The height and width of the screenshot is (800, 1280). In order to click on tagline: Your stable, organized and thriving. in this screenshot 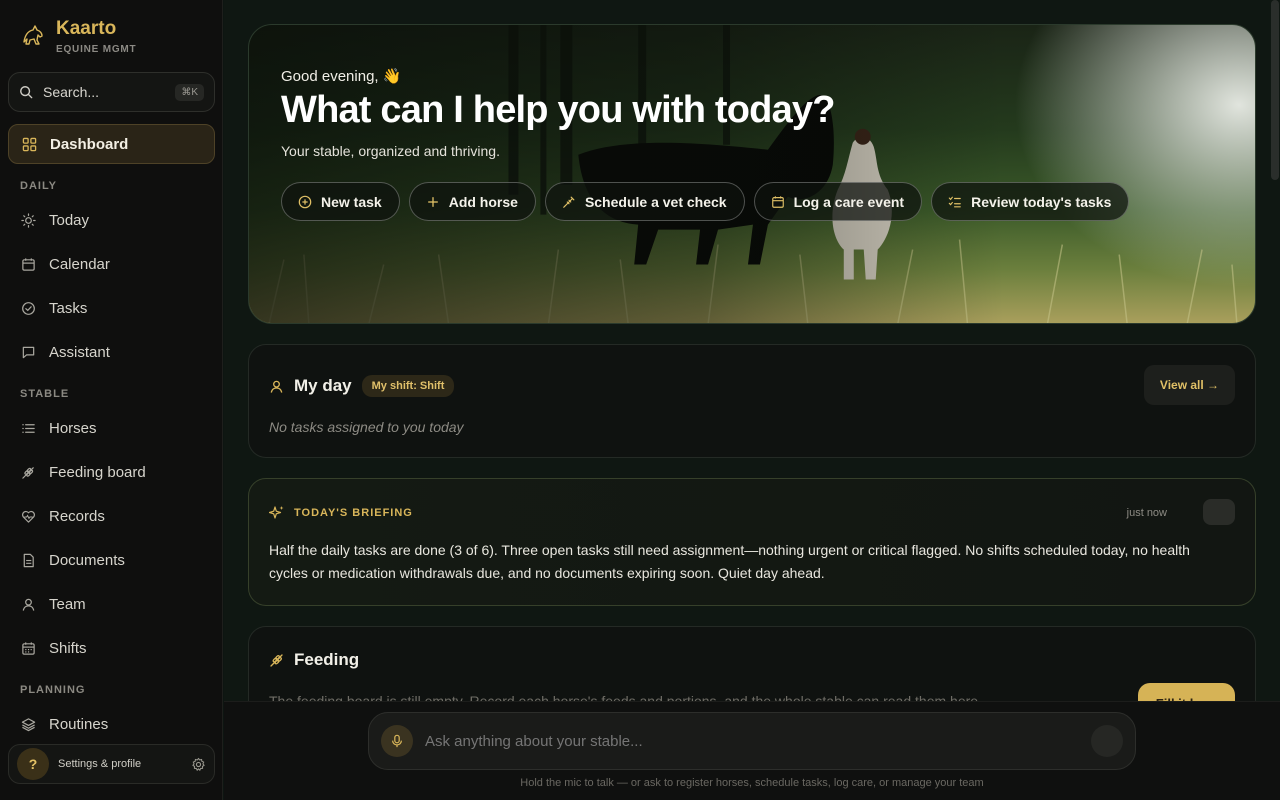, I will do `click(390, 151)`.